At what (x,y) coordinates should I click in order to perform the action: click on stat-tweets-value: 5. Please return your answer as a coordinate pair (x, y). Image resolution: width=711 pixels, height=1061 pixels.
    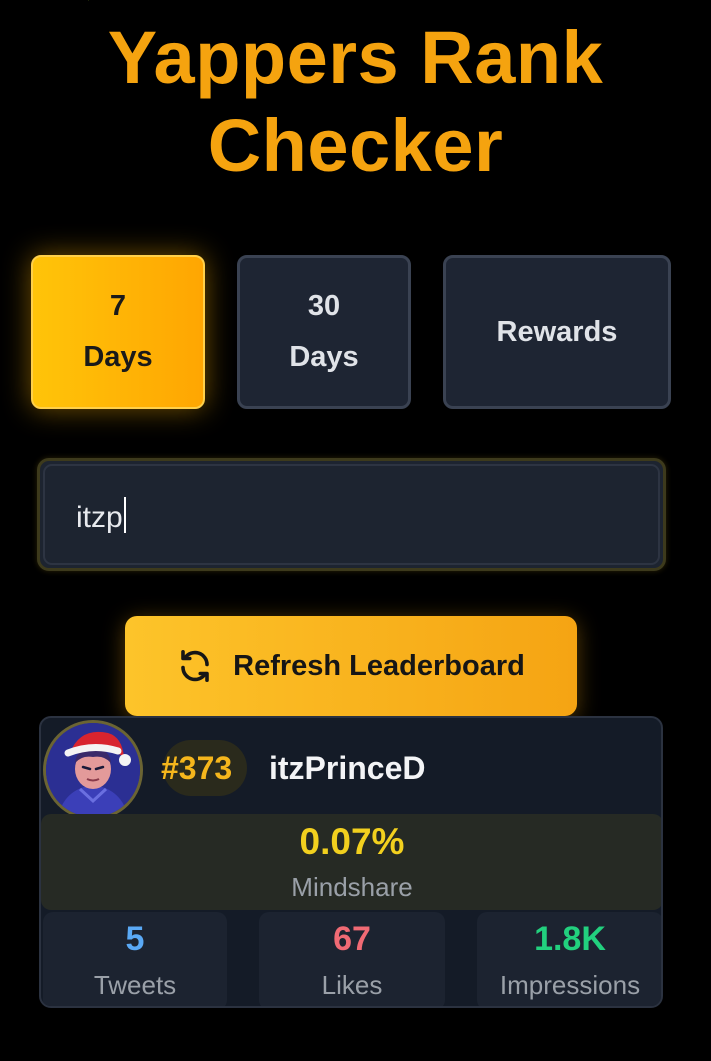
    Looking at the image, I should click on (135, 939).